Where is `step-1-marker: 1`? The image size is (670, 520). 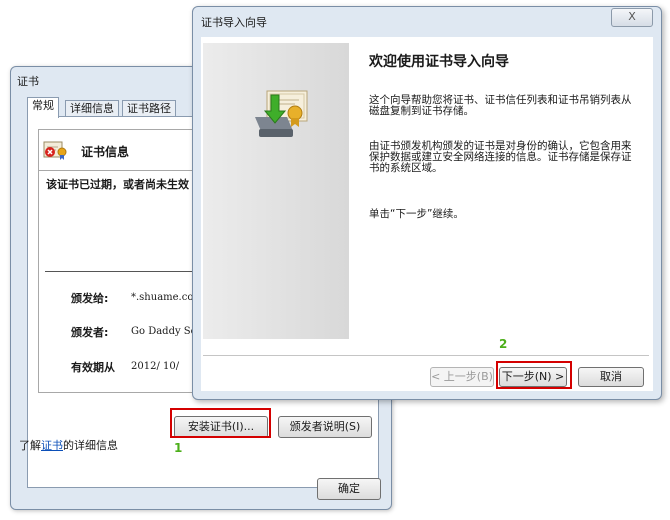
step-1-marker: 1 is located at coordinates (178, 448).